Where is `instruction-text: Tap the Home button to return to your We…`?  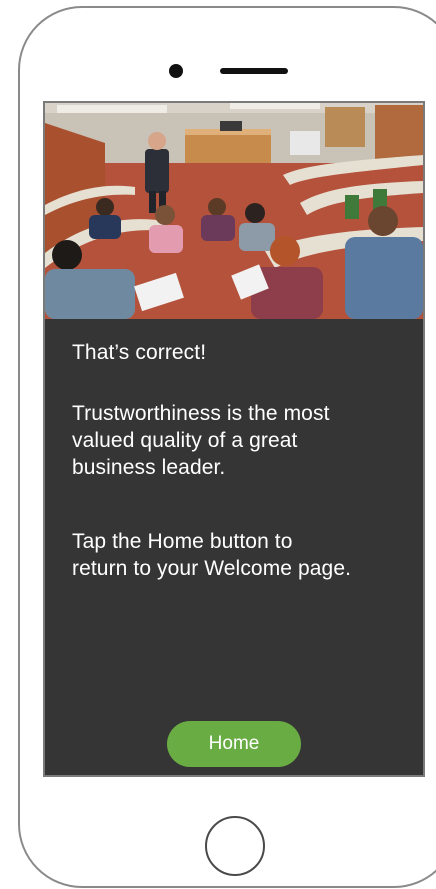 instruction-text: Tap the Home button to return to your We… is located at coordinates (212, 555).